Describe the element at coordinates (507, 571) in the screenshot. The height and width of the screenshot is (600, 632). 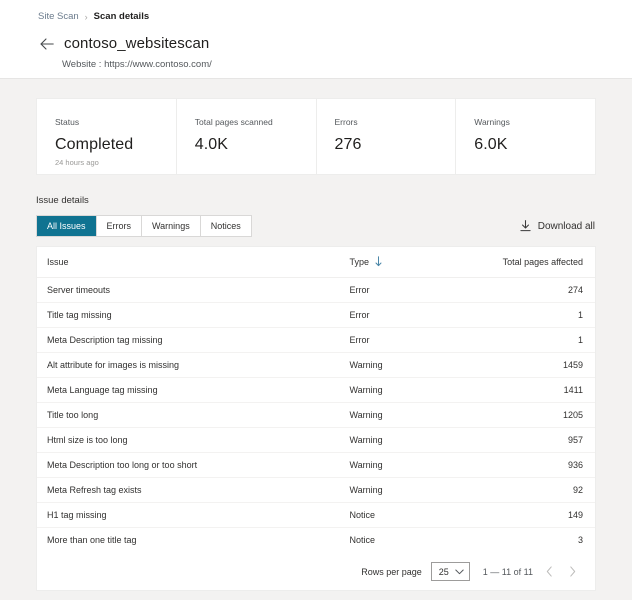
I see `pagination-range-label: 1 — 11 of 11` at that location.